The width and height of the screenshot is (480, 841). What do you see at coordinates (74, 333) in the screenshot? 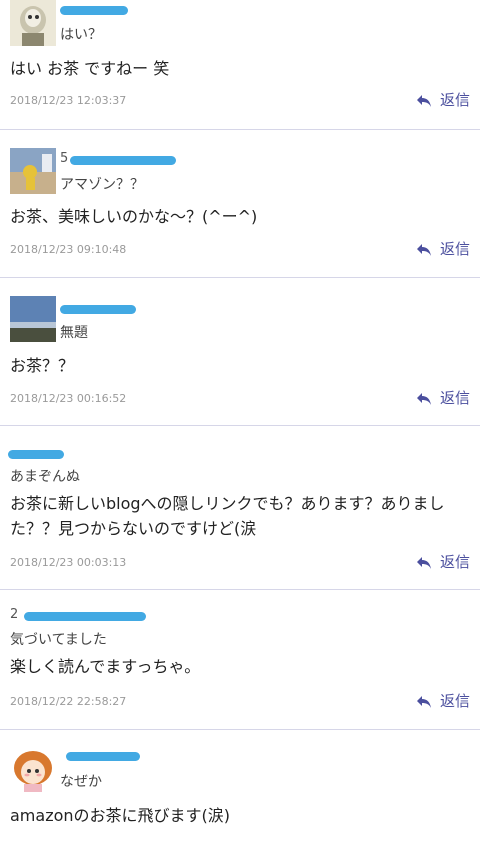
I see `comment-title: 無題` at bounding box center [74, 333].